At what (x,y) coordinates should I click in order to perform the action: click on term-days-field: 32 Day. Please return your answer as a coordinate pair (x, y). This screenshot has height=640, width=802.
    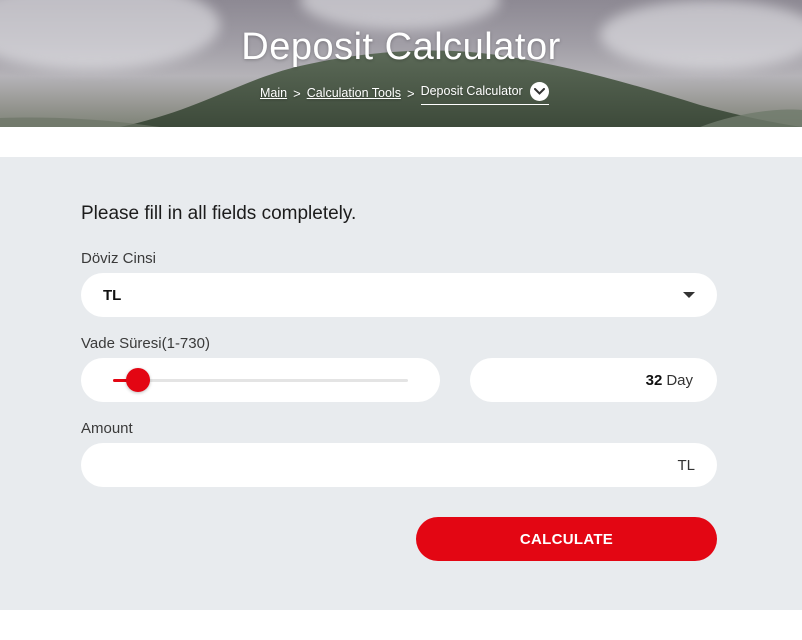
    Looking at the image, I should click on (593, 380).